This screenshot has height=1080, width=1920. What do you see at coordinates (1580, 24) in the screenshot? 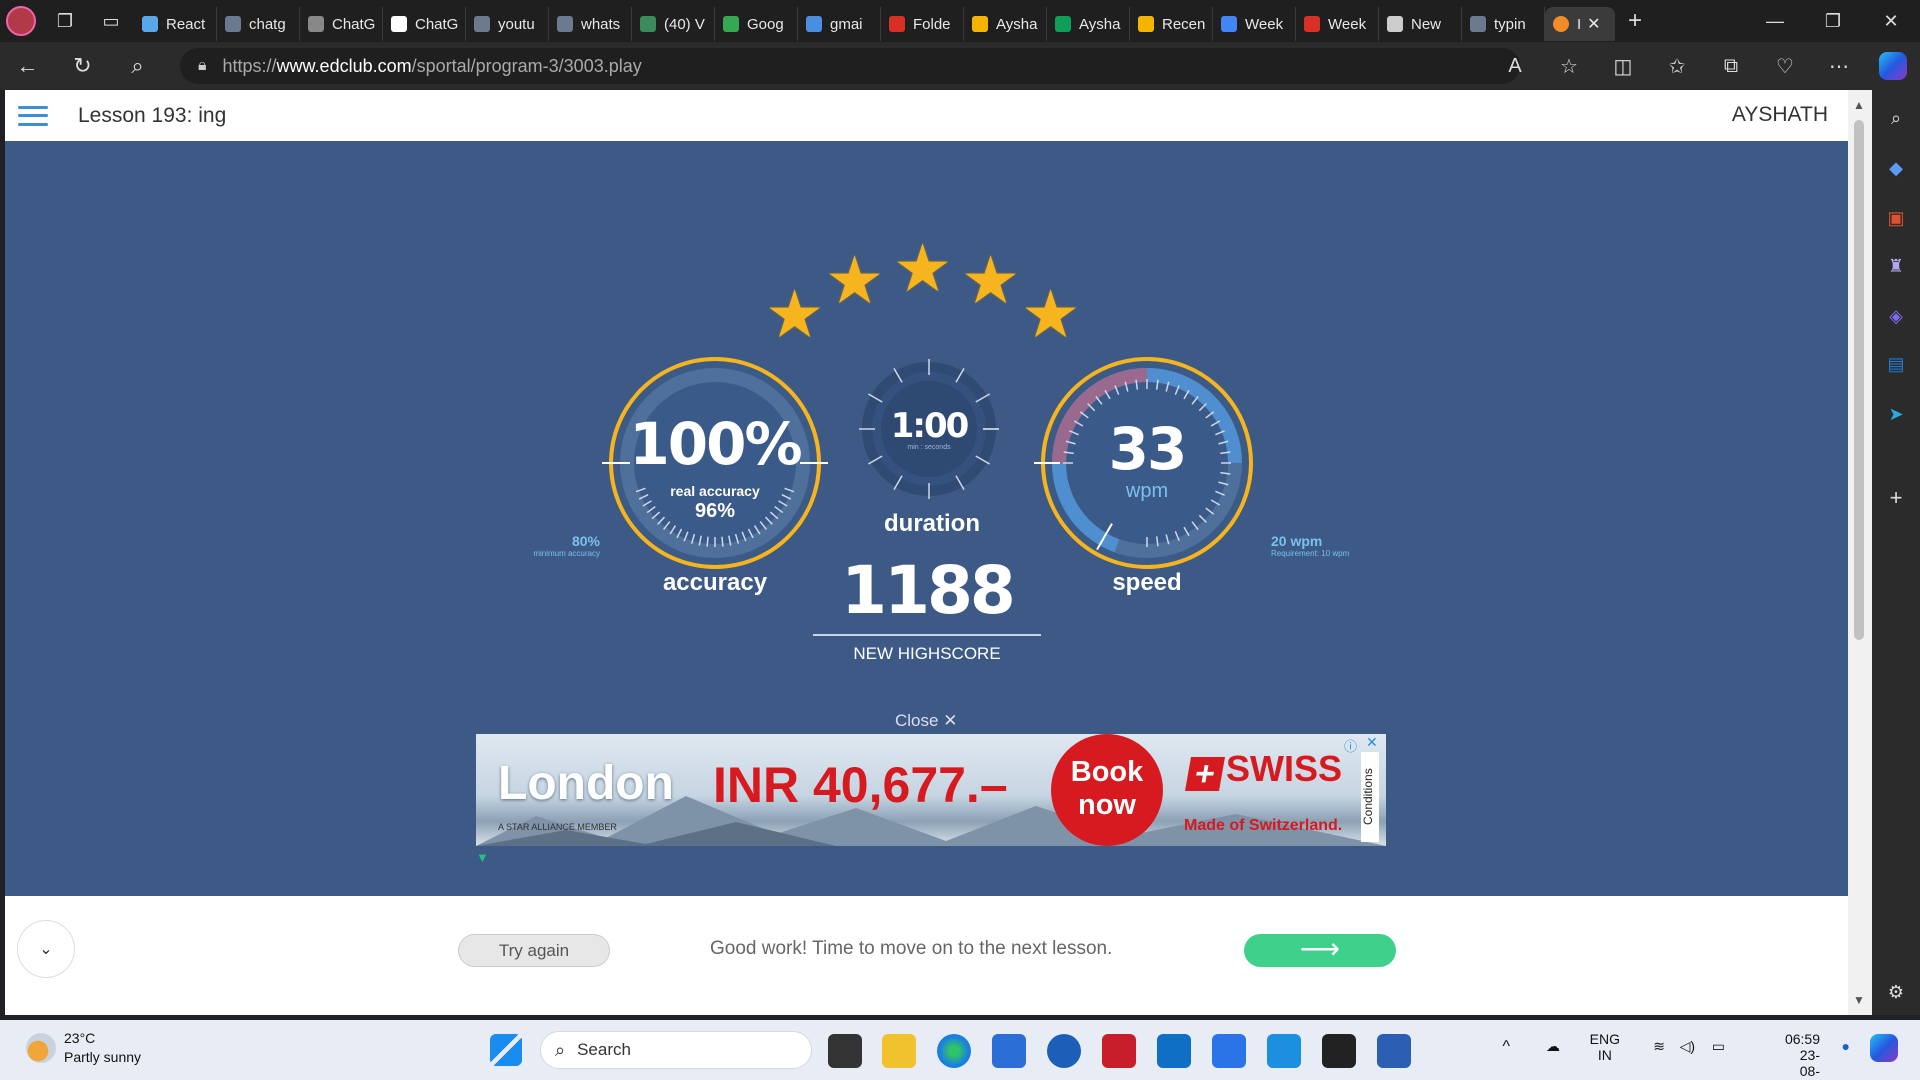
I see `tab-active: I ✕` at bounding box center [1580, 24].